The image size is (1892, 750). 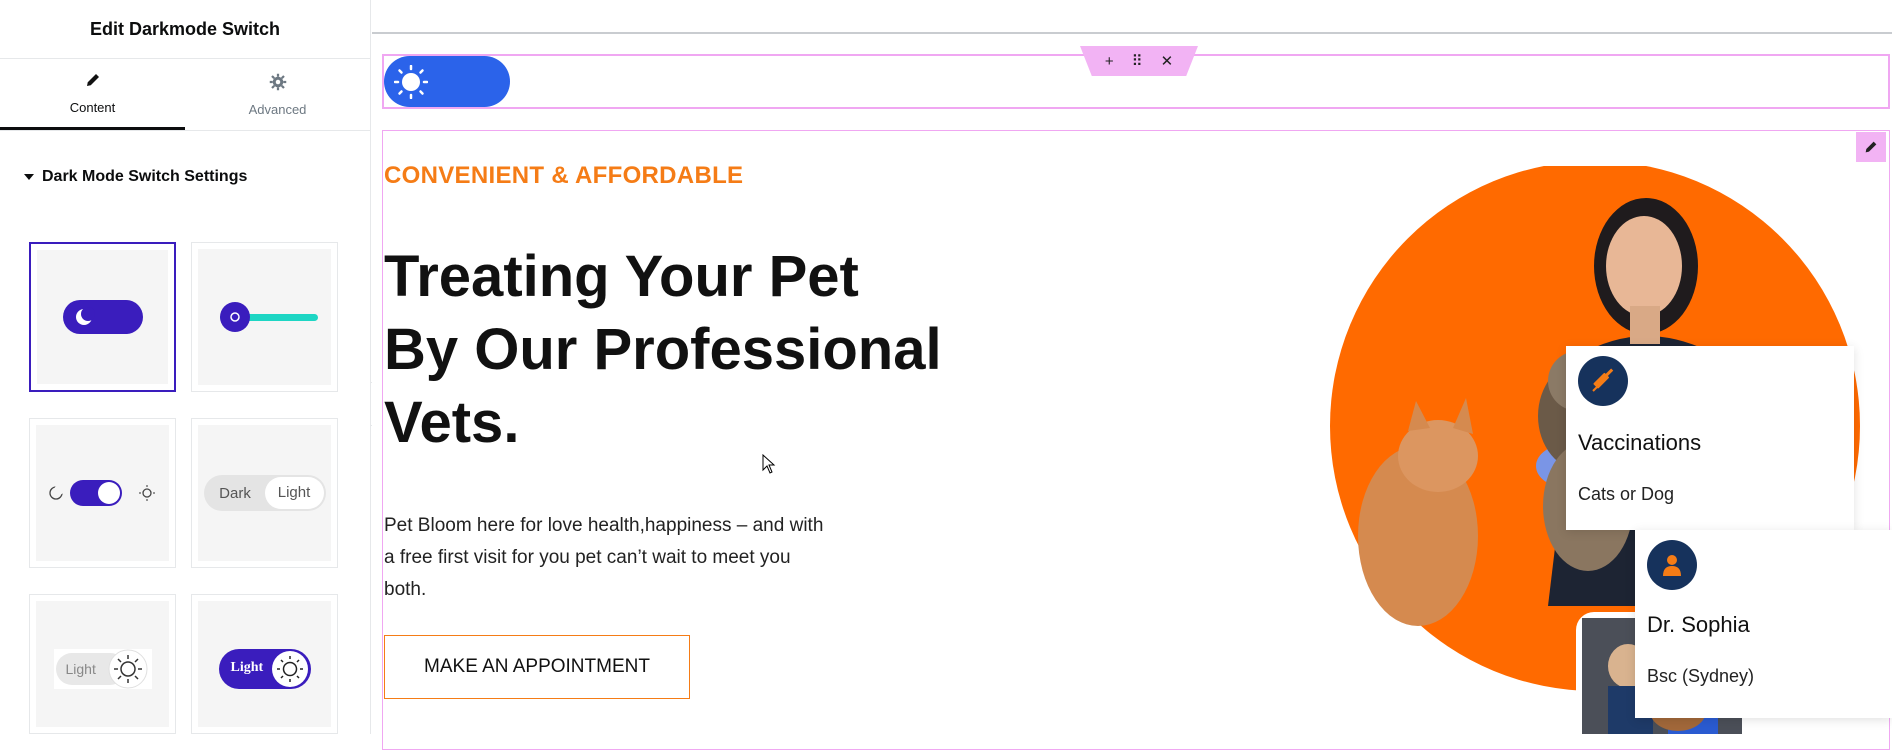 What do you see at coordinates (1132, 33) in the screenshot?
I see `divider` at bounding box center [1132, 33].